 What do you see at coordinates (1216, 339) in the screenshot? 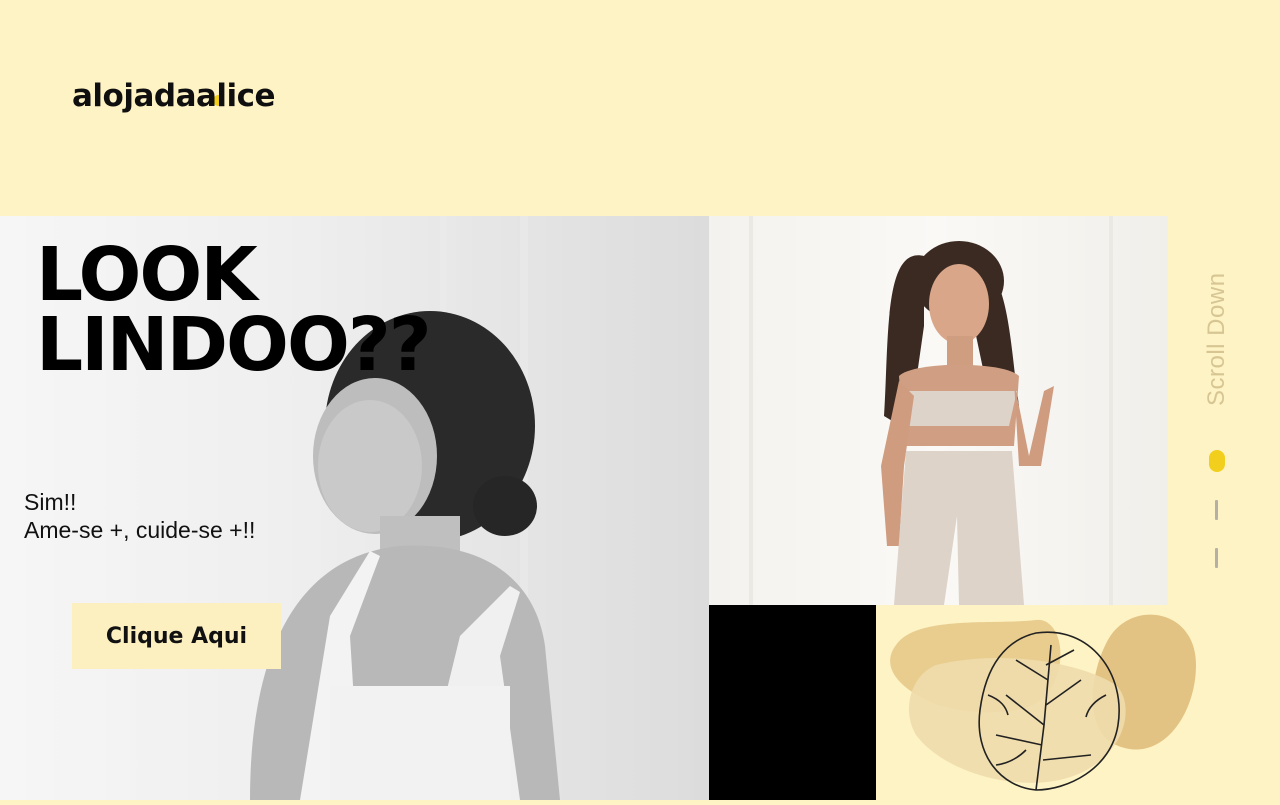
I see `scroll-down-label: Scroll Down` at bounding box center [1216, 339].